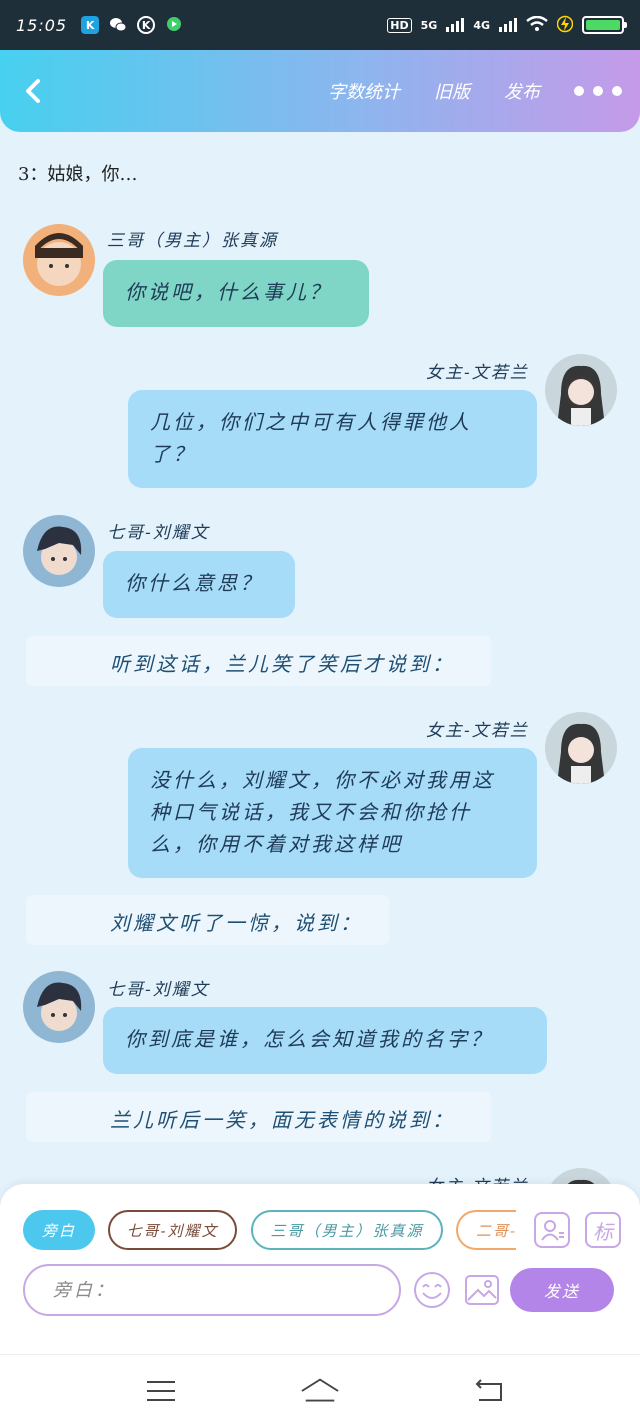 This screenshot has width=640, height=1427. I want to click on speaker-name: 三哥（男主）张真源, so click(192, 241).